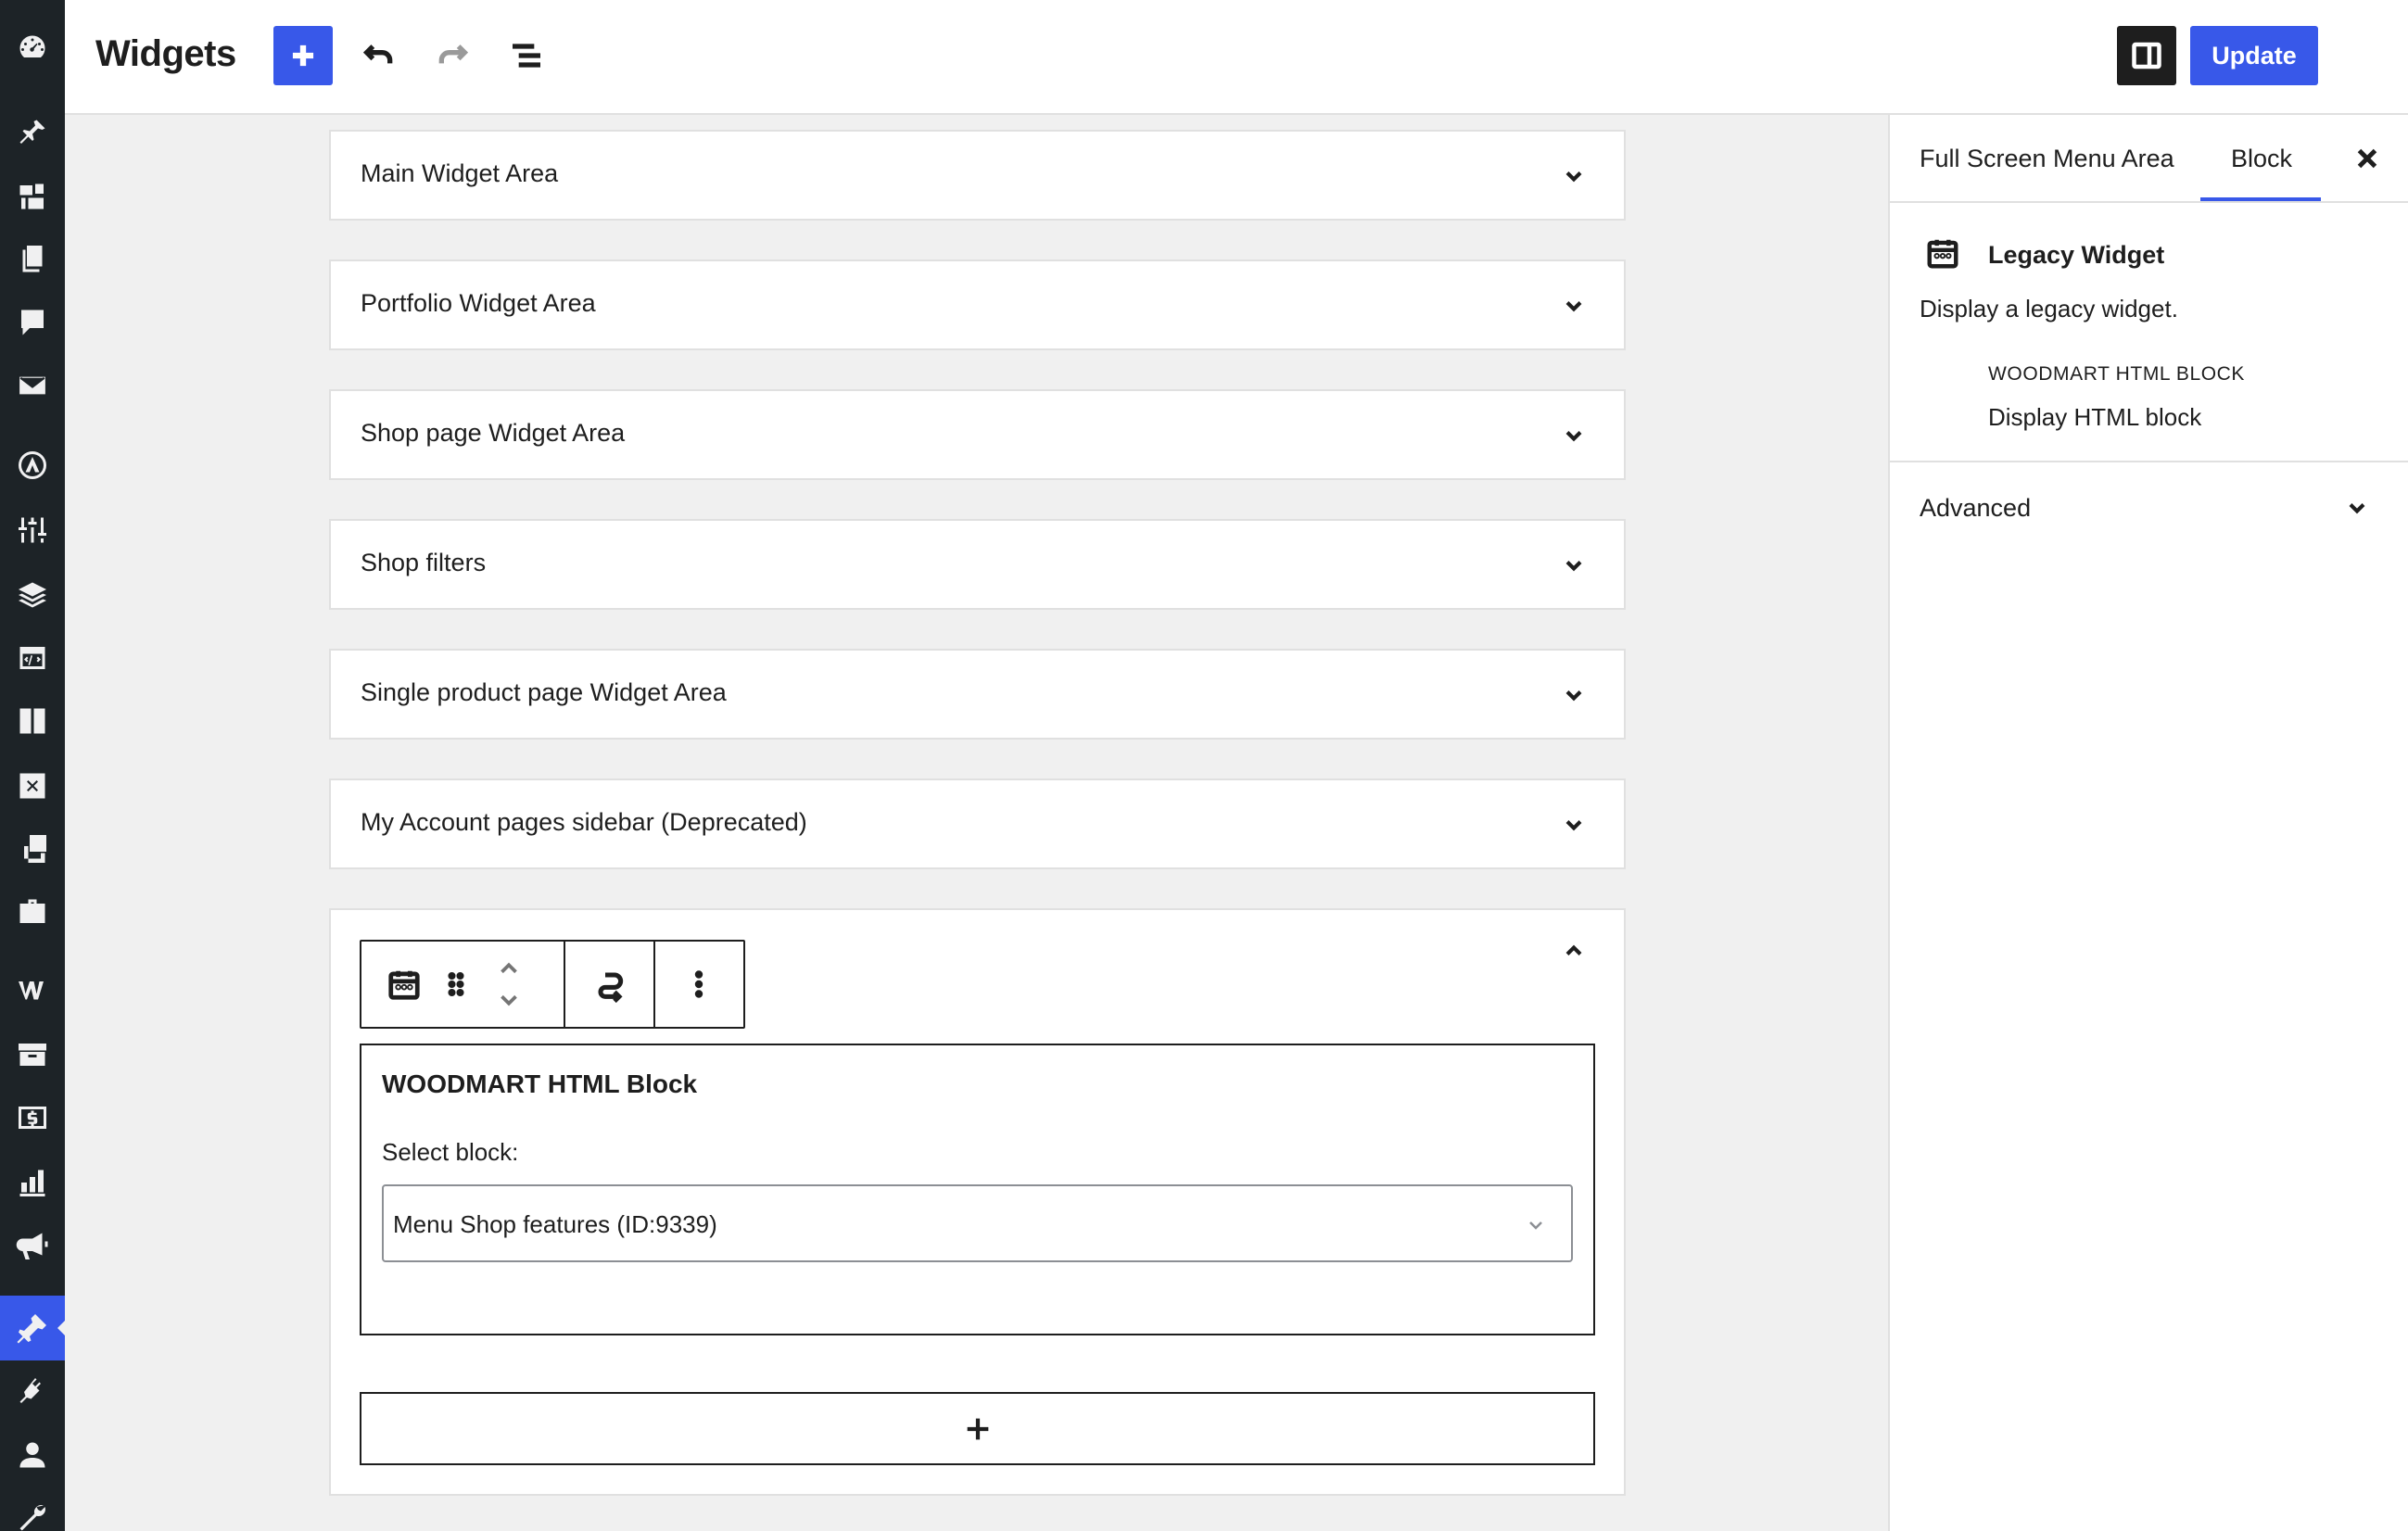  Describe the element at coordinates (977, 1223) in the screenshot. I see `select-block-dropdown: Menu Shop features (ID:9339)` at that location.